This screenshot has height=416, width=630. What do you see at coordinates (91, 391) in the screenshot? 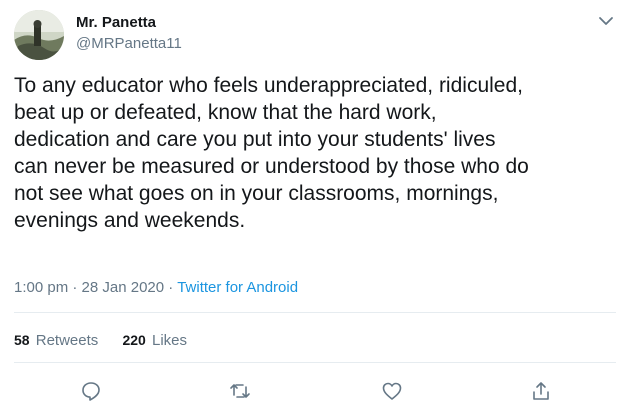
I see `reply-icon` at bounding box center [91, 391].